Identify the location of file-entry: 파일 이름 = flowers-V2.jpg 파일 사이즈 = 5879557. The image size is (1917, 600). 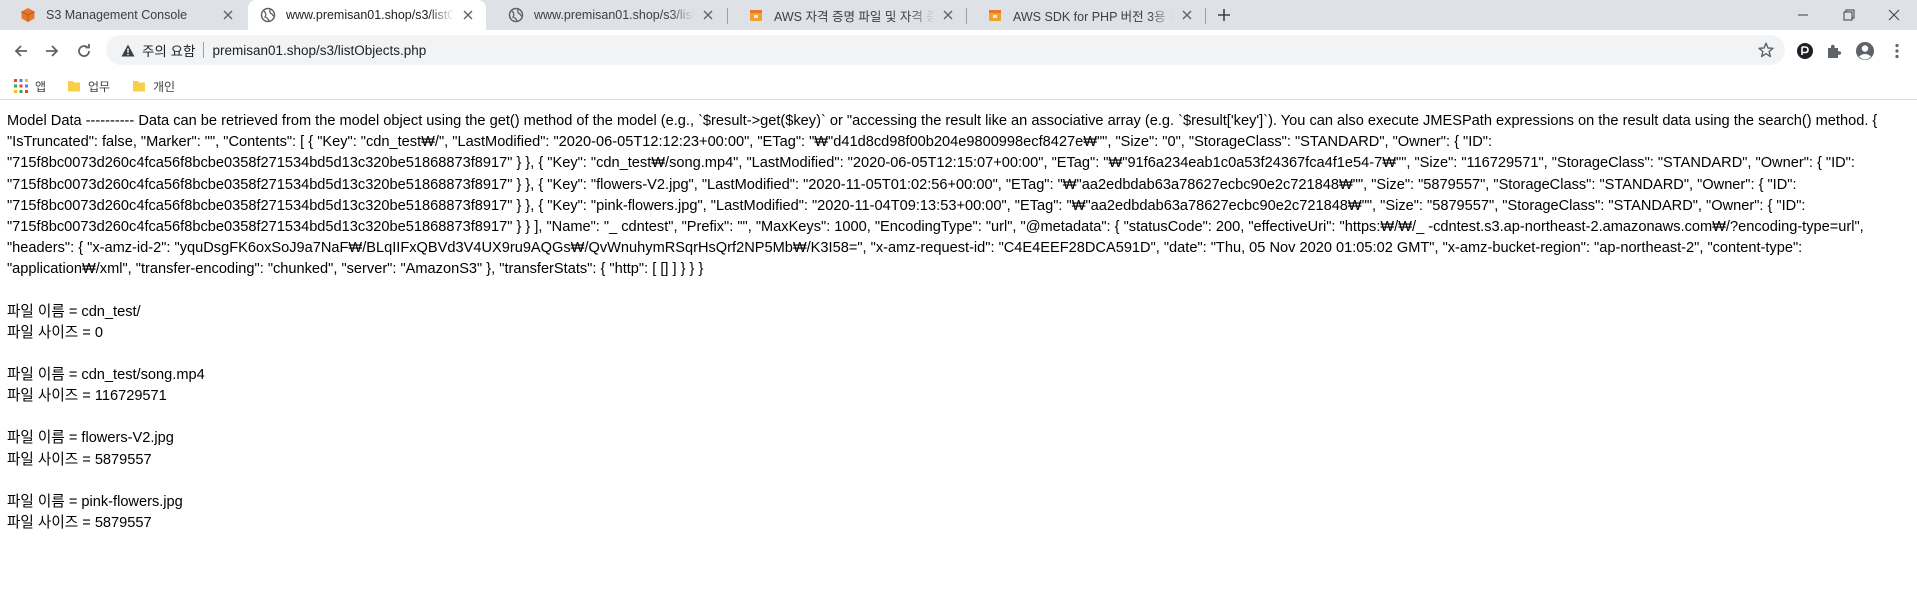
(958, 449).